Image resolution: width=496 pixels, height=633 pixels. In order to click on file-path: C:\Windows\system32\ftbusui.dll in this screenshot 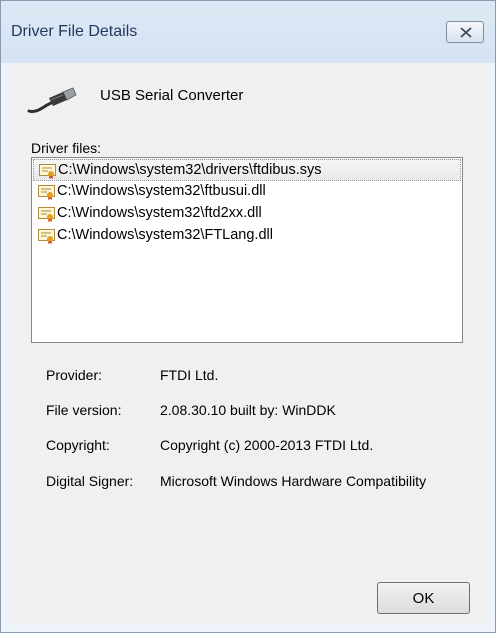, I will do `click(161, 191)`.